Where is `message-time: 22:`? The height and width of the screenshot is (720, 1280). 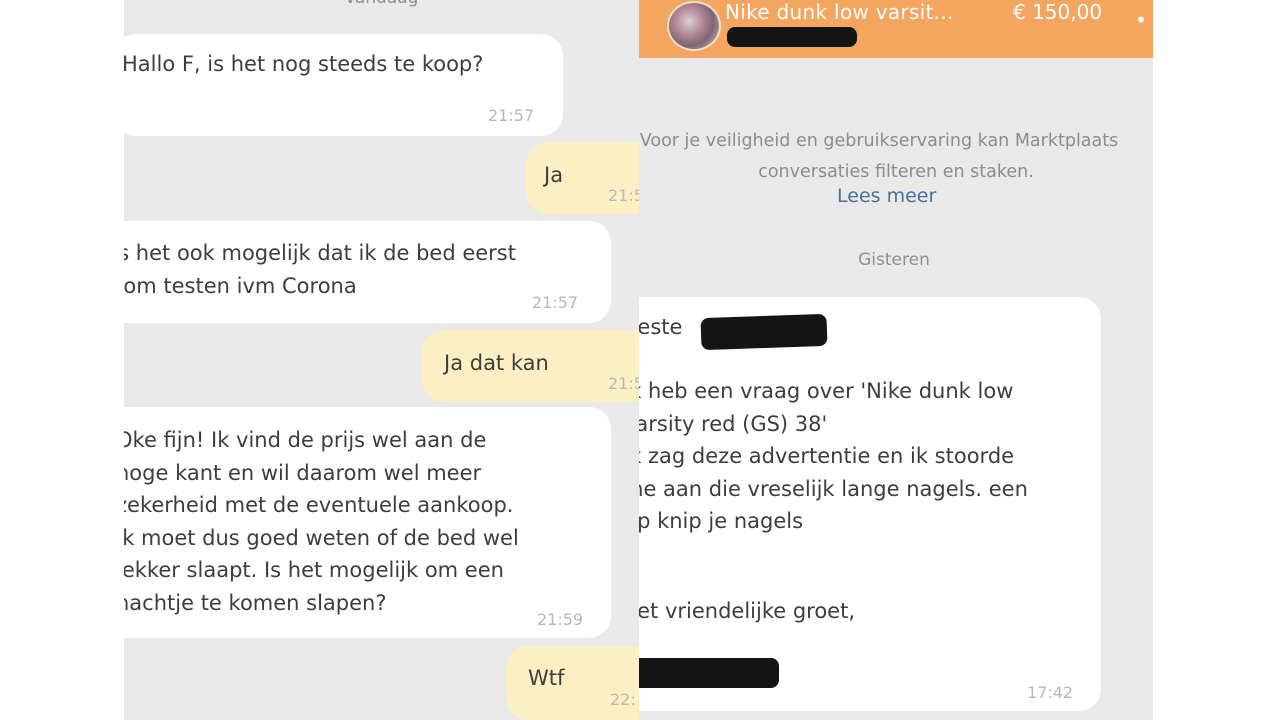
message-time: 22: is located at coordinates (623, 699).